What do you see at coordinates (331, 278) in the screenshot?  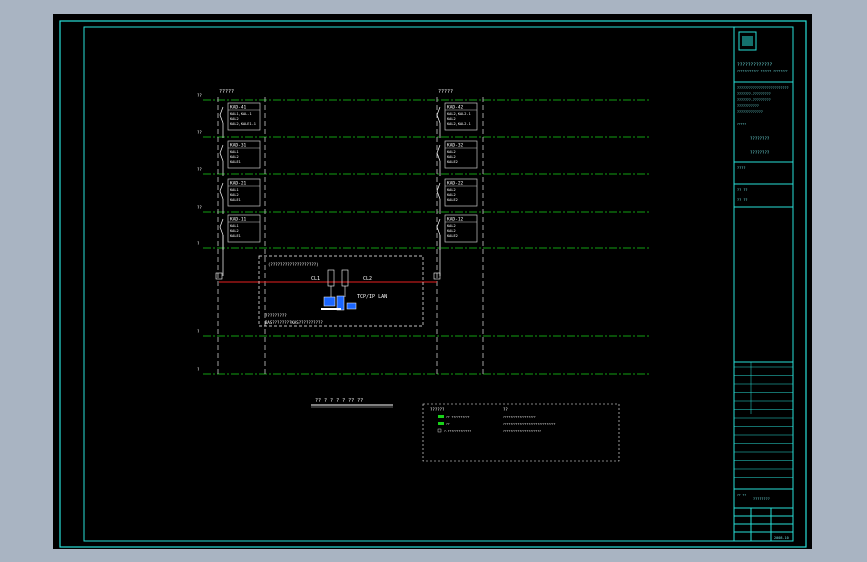 I see `router-icon` at bounding box center [331, 278].